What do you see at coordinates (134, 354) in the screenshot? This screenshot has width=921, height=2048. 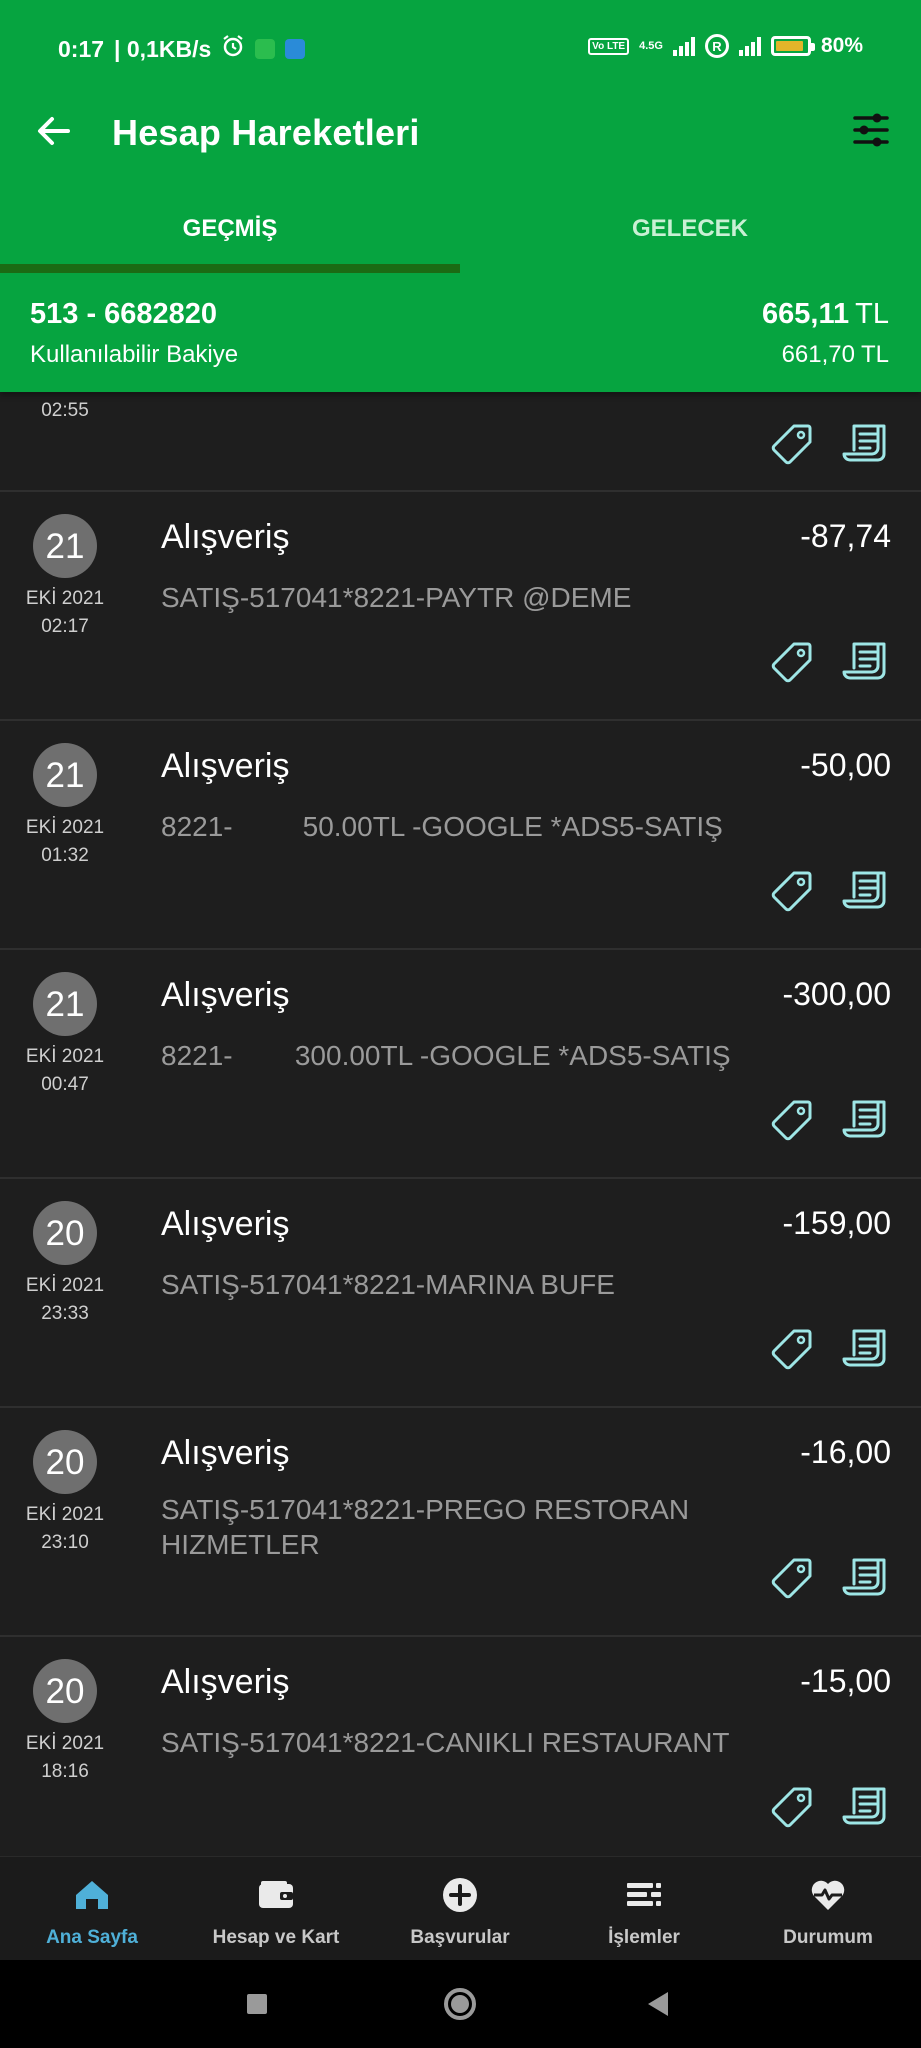 I see `balance-label: Kullanılabilir Bakiye` at bounding box center [134, 354].